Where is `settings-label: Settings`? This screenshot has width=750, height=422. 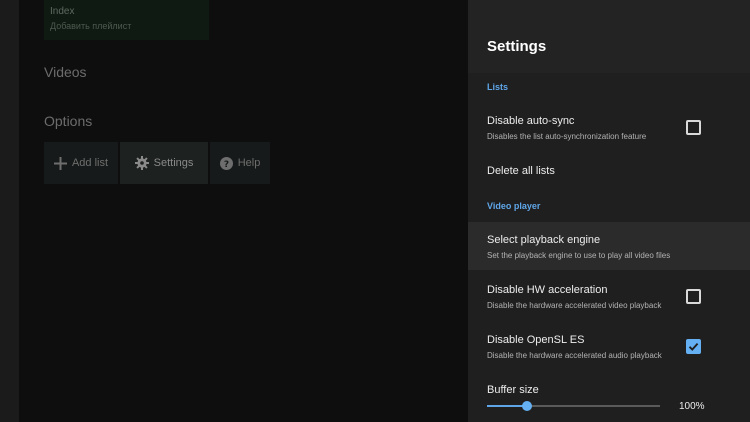 settings-label: Settings is located at coordinates (173, 163).